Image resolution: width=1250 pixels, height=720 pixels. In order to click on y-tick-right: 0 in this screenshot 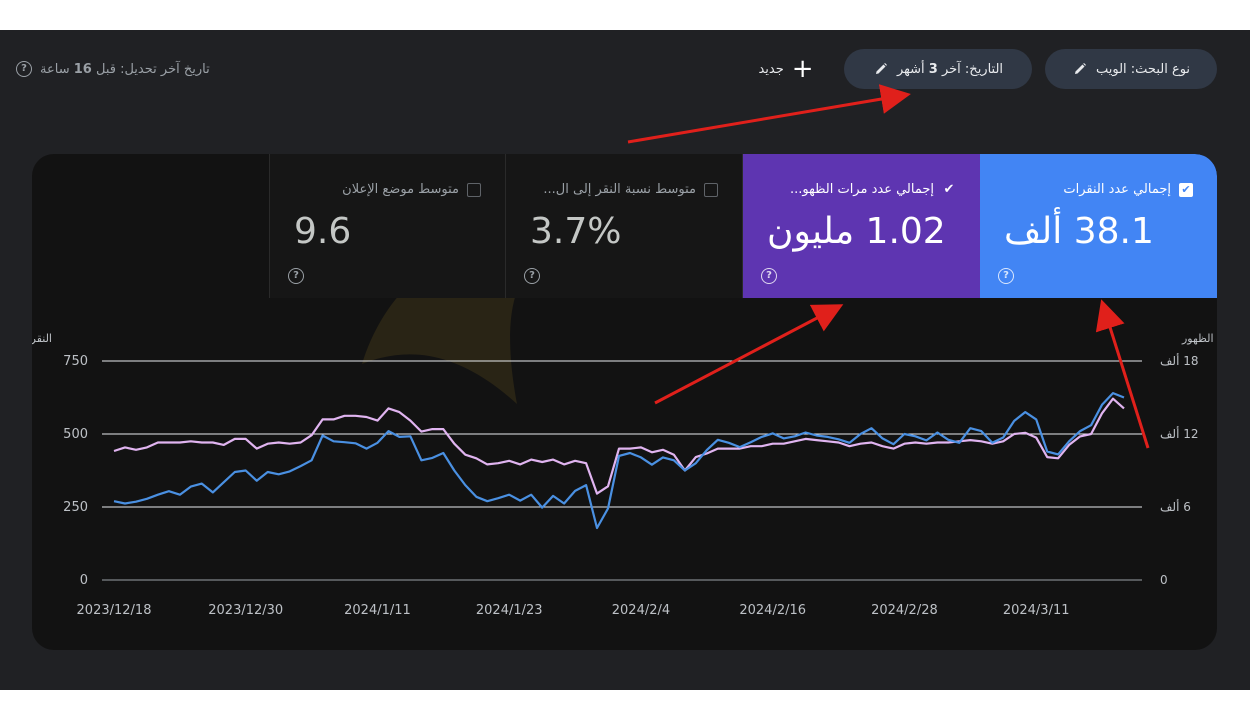, I will do `click(1164, 580)`.